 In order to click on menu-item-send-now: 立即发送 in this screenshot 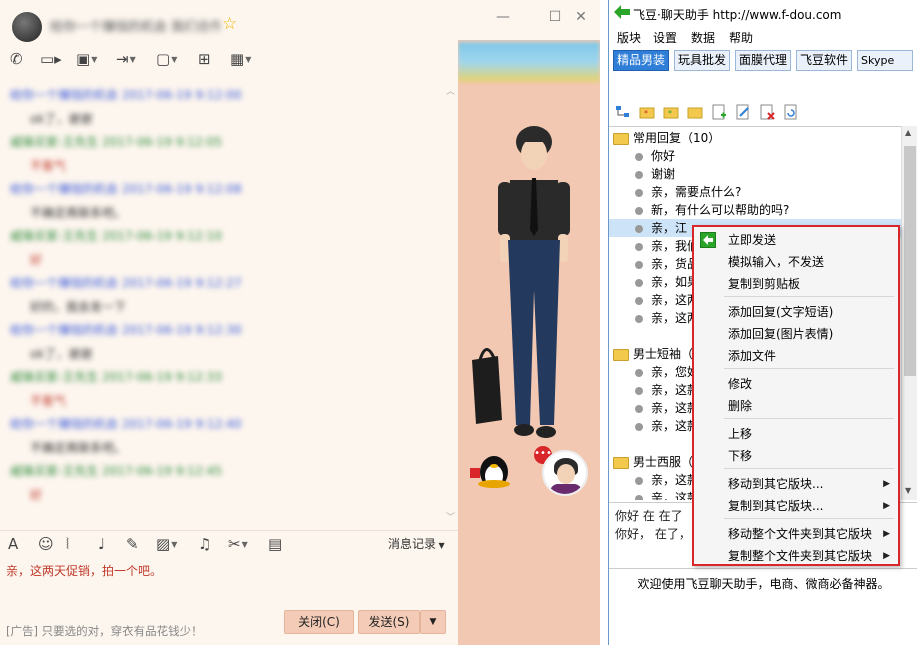, I will do `click(796, 240)`.